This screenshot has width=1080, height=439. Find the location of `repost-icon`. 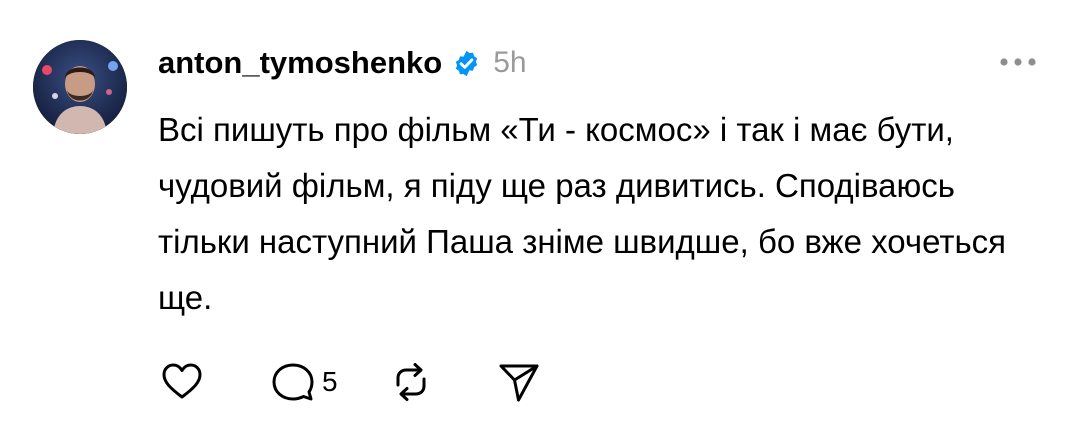

repost-icon is located at coordinates (411, 382).